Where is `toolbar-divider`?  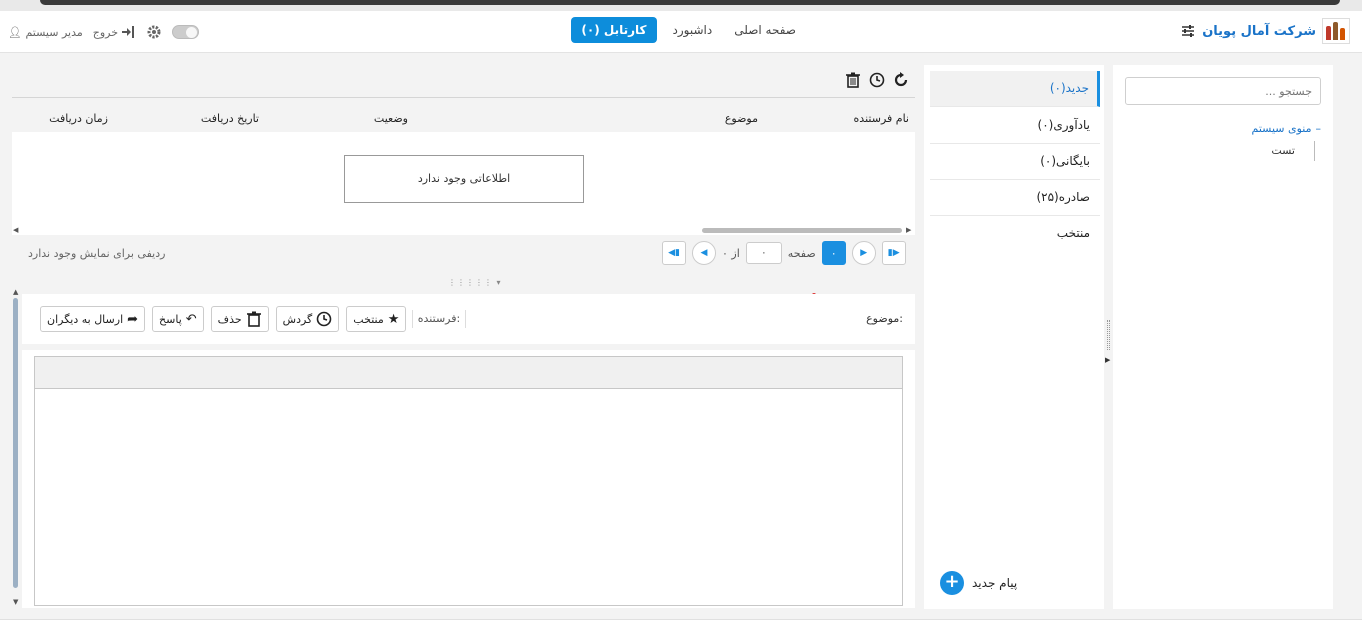
toolbar-divider is located at coordinates (463, 97).